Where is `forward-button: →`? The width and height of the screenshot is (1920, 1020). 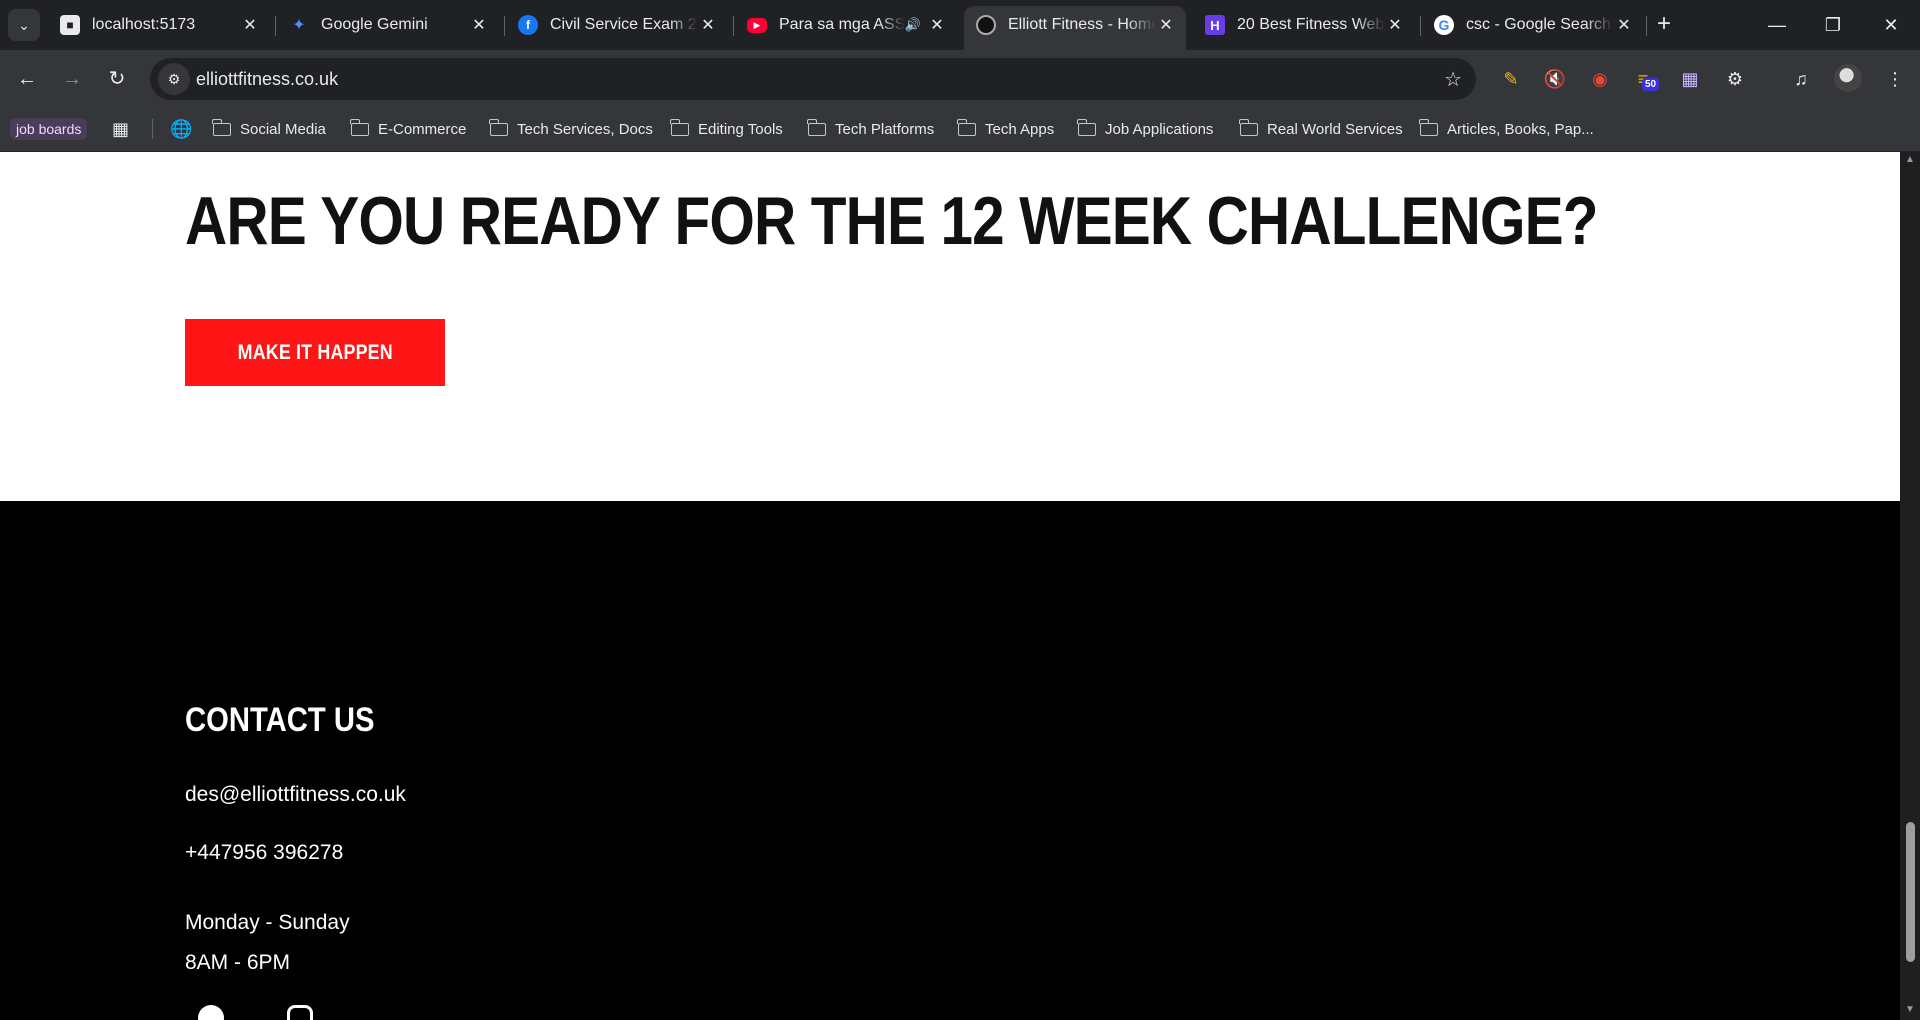 forward-button: → is located at coordinates (72, 79).